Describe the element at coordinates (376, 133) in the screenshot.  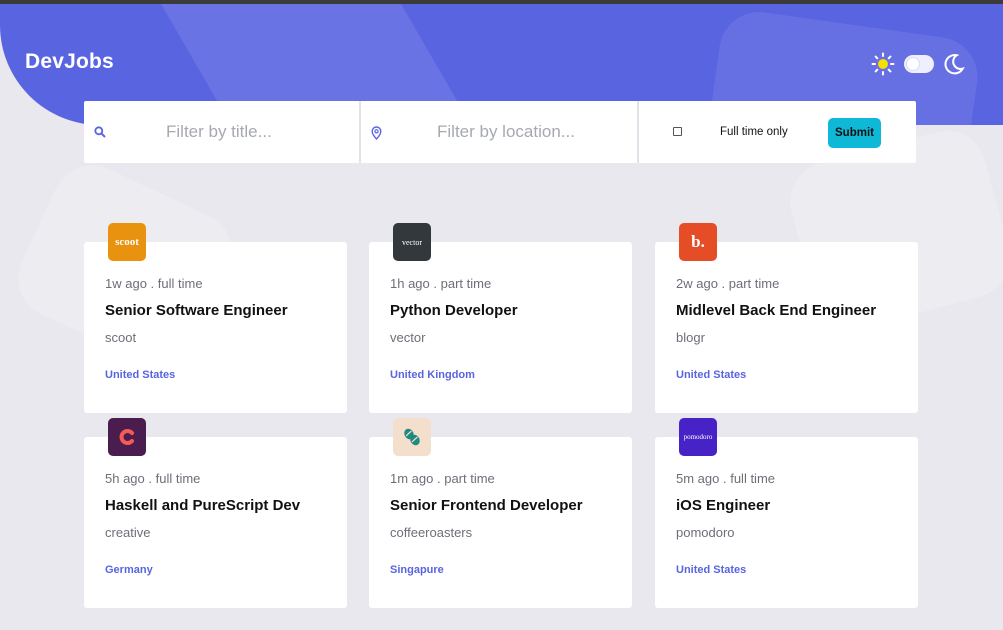
I see `location-pin-icon` at that location.